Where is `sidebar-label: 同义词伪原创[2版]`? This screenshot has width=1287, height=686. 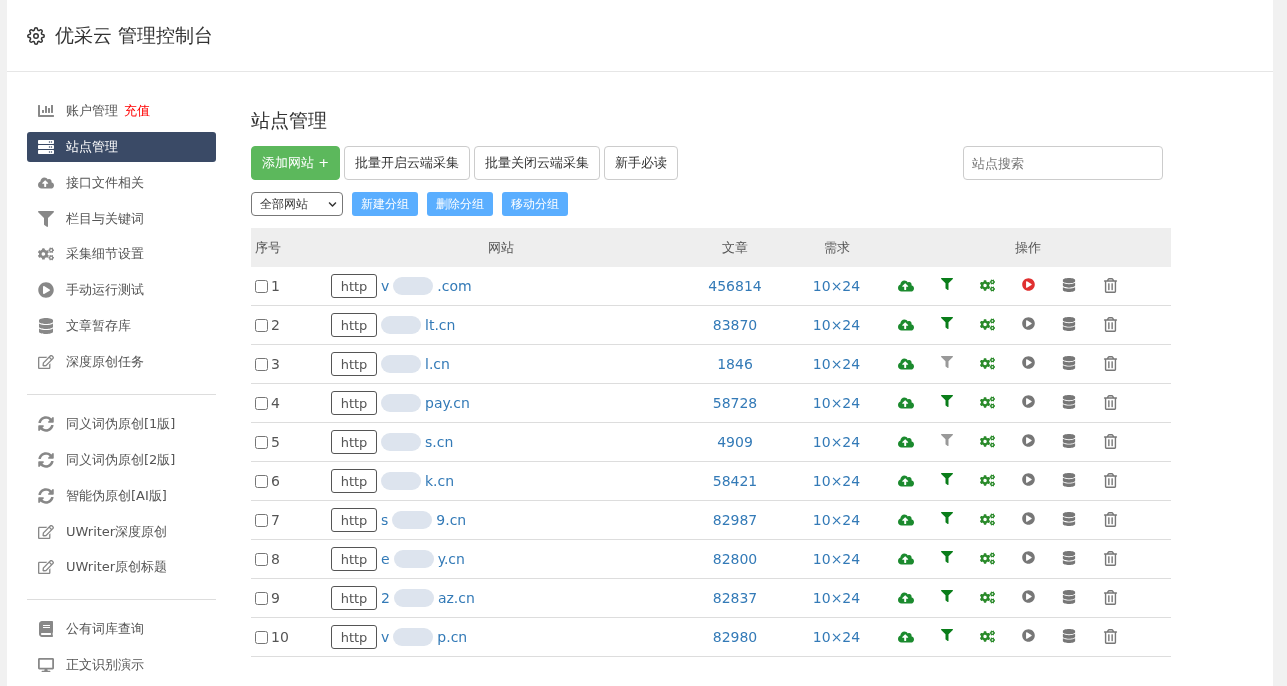
sidebar-label: 同义词伪原创[2版] is located at coordinates (121, 459).